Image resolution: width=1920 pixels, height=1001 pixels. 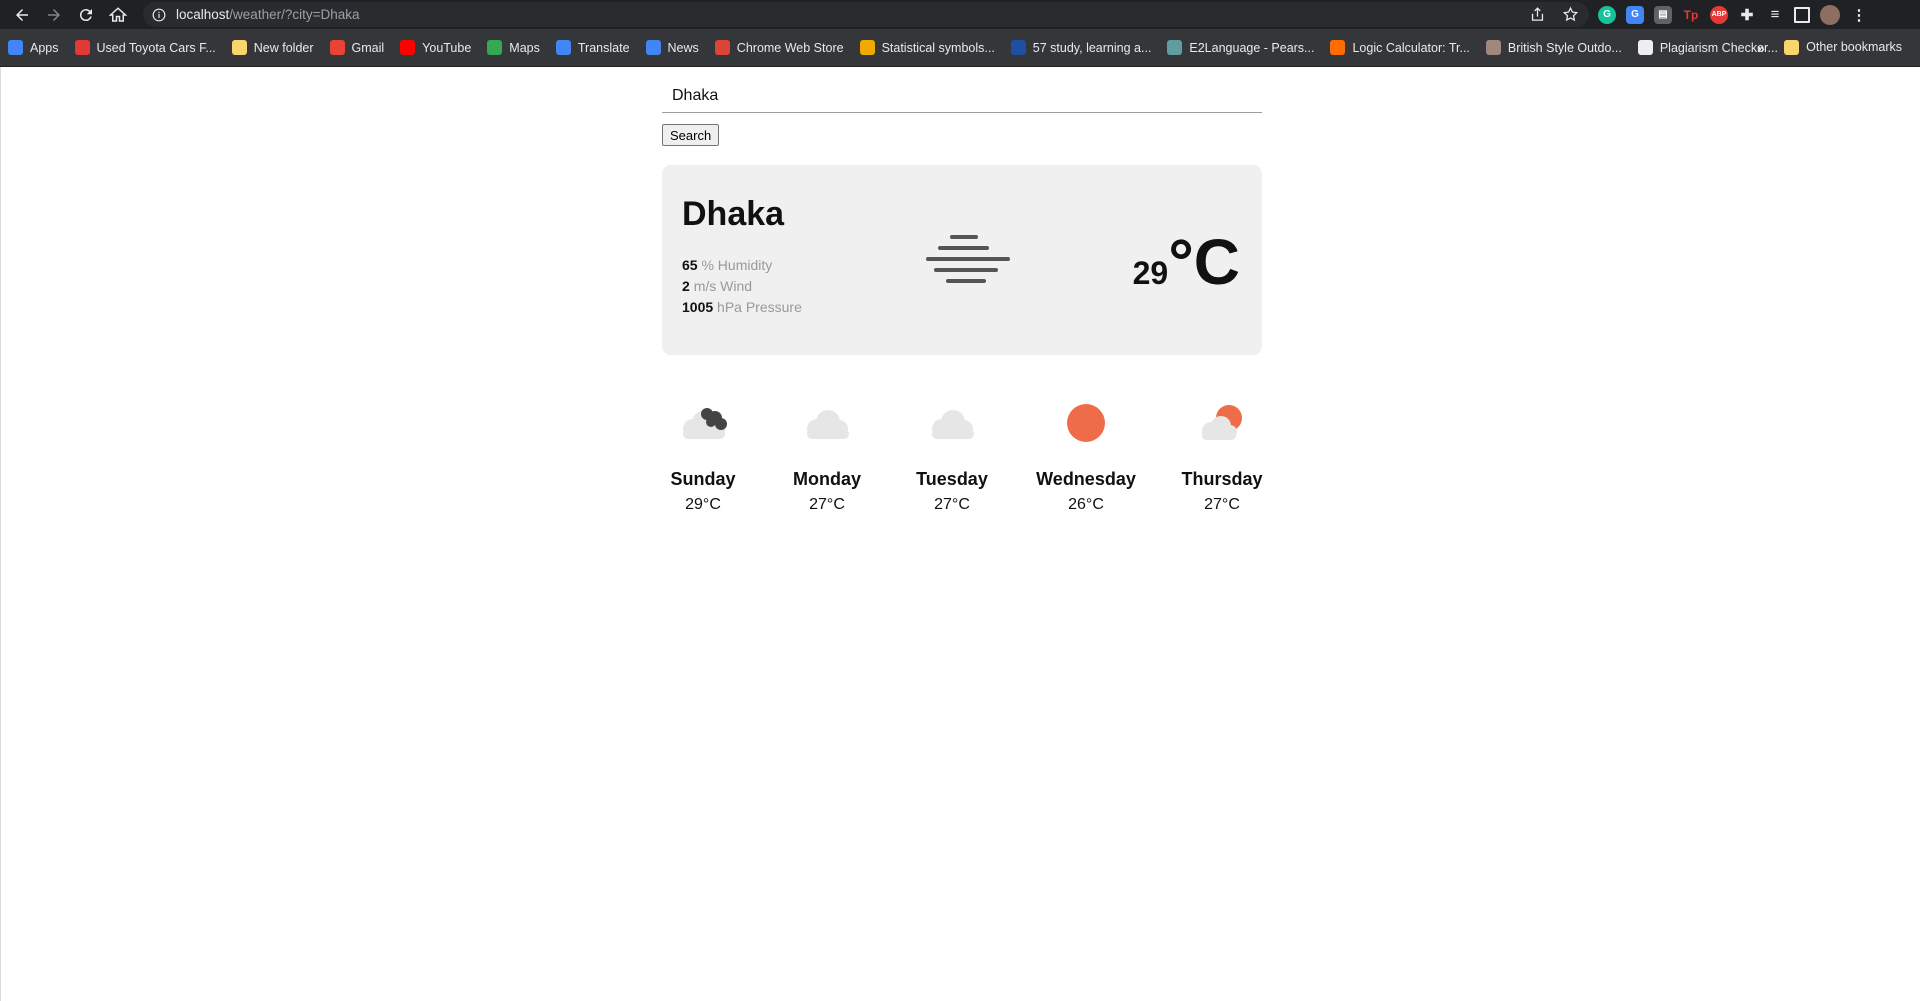 I want to click on maps-icon, so click(x=495, y=47).